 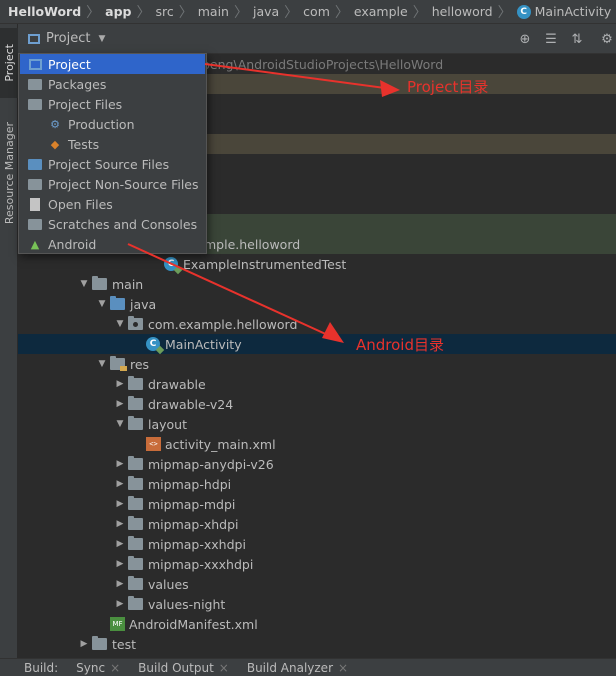 I want to click on android-arrow-line, so click(x=229, y=290).